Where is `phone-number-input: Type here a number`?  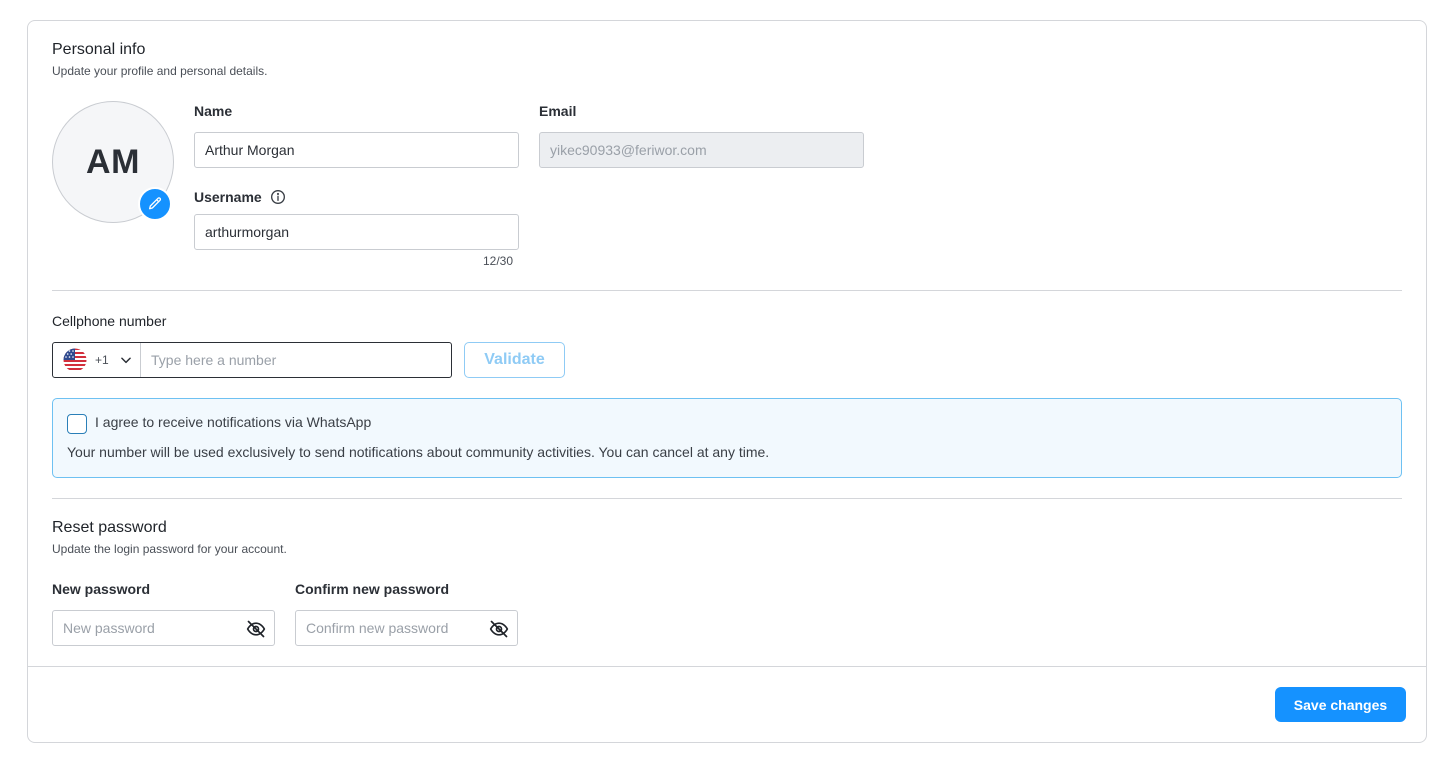 phone-number-input: Type here a number is located at coordinates (296, 360).